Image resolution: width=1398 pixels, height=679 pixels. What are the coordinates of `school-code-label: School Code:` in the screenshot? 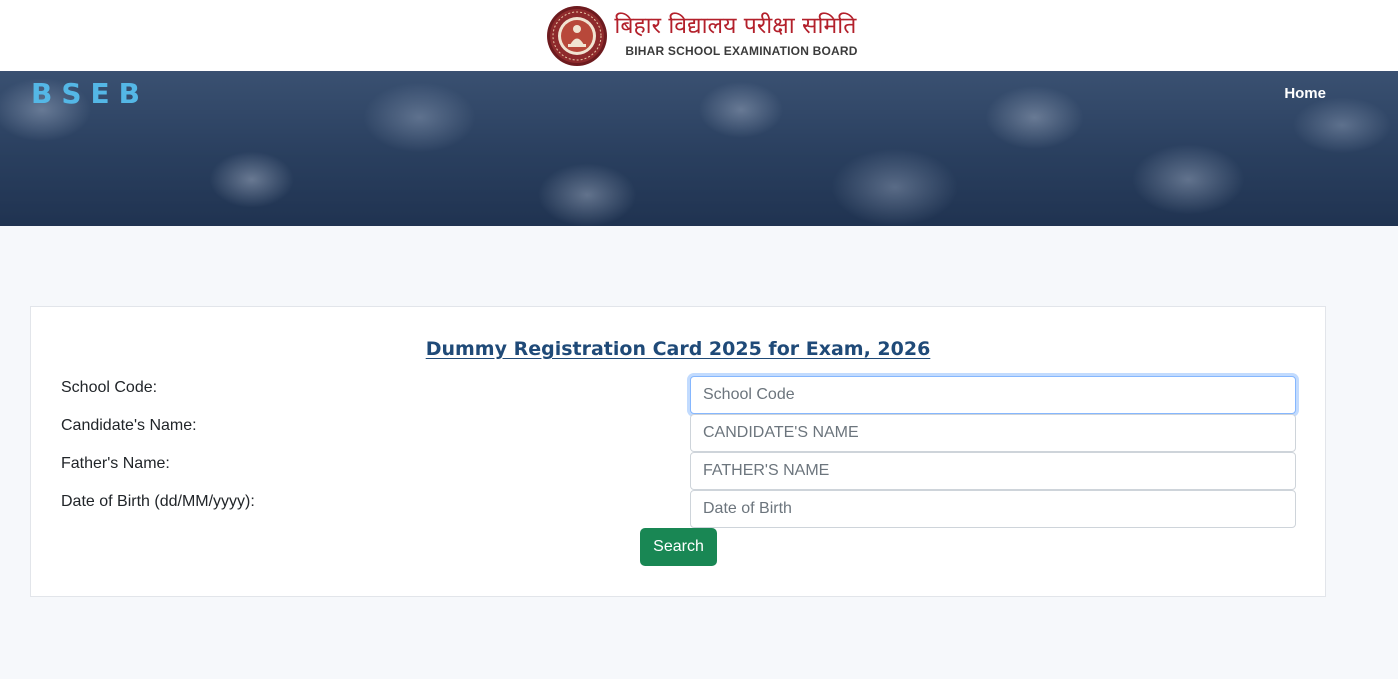 It's located at (109, 387).